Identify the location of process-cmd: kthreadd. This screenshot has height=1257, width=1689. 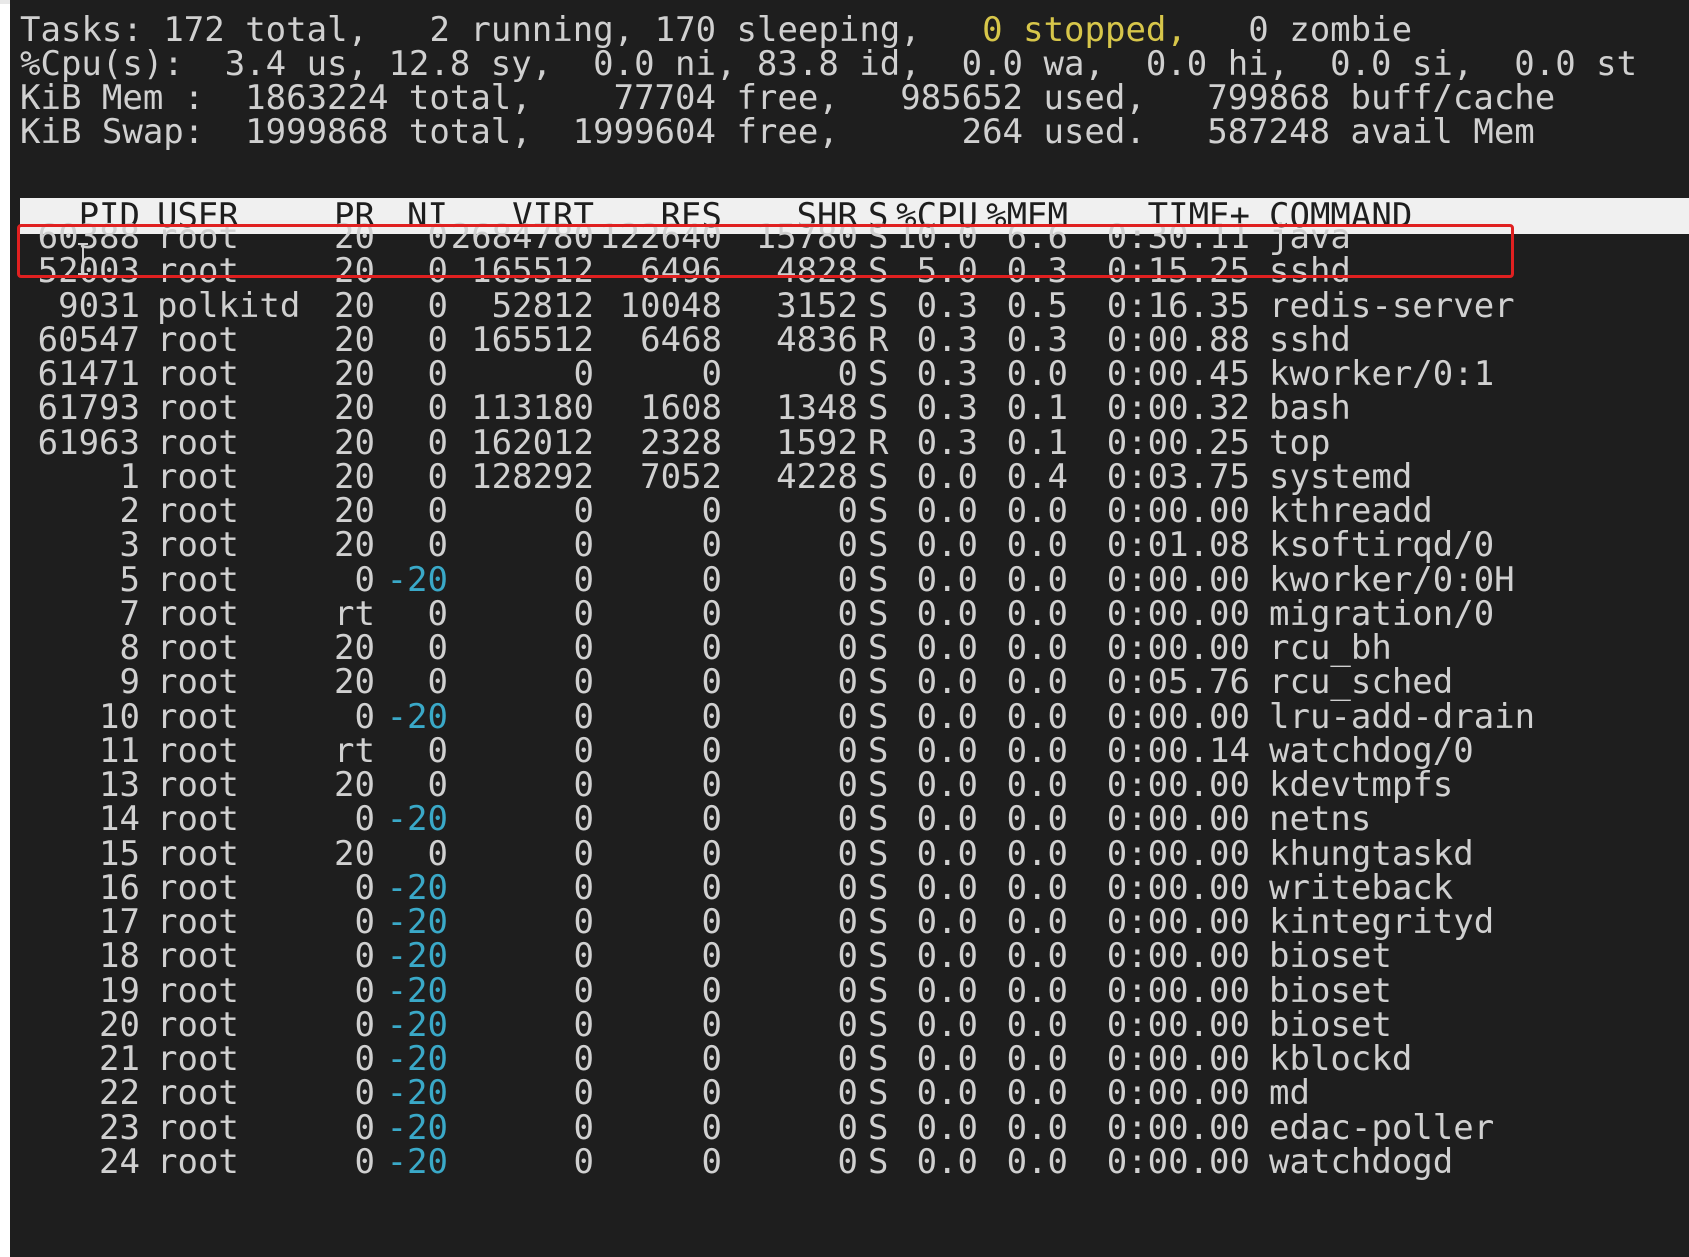
(1351, 511).